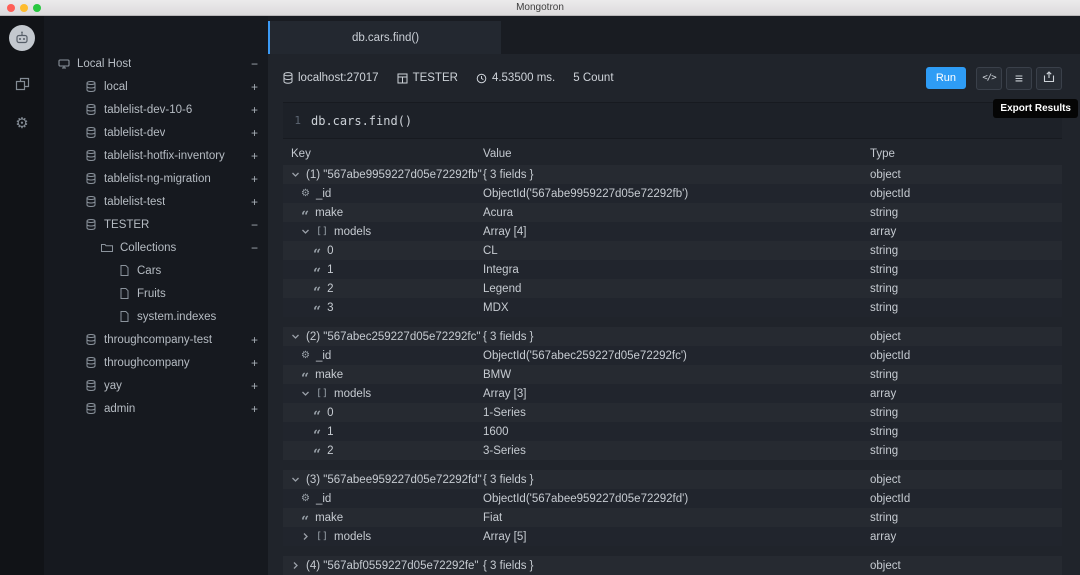 The image size is (1080, 575). I want to click on value-cell: ObjectId('567abe9959227d05e72292fb'), so click(586, 193).